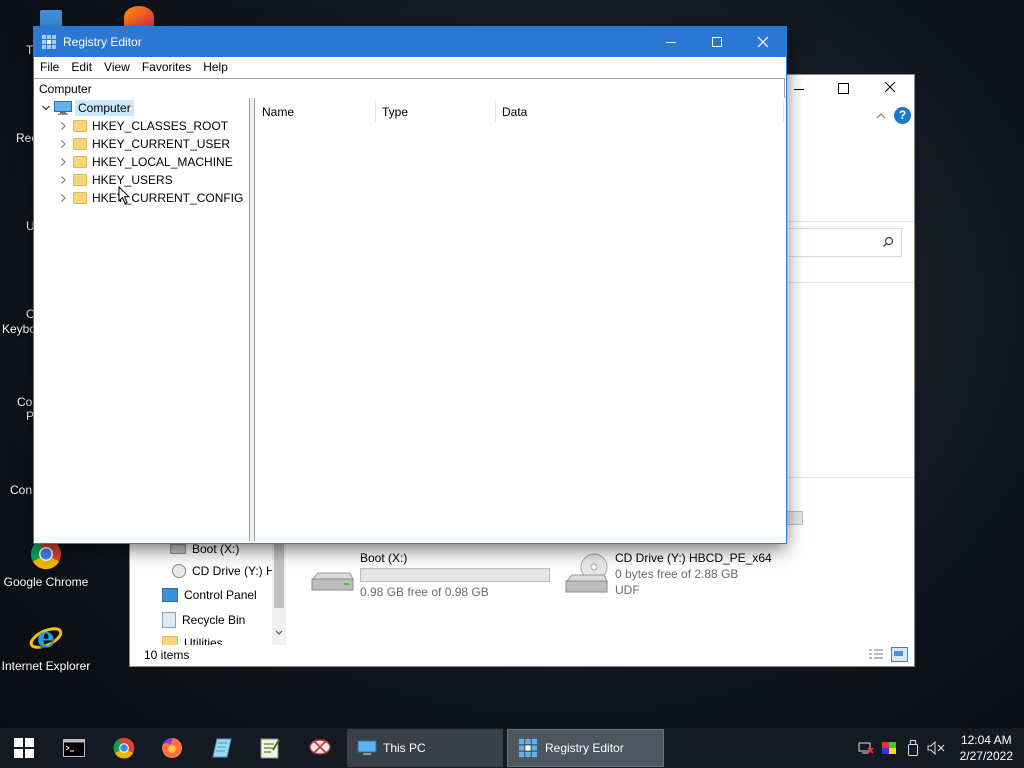  What do you see at coordinates (783, 111) in the screenshot?
I see `column-separator` at bounding box center [783, 111].